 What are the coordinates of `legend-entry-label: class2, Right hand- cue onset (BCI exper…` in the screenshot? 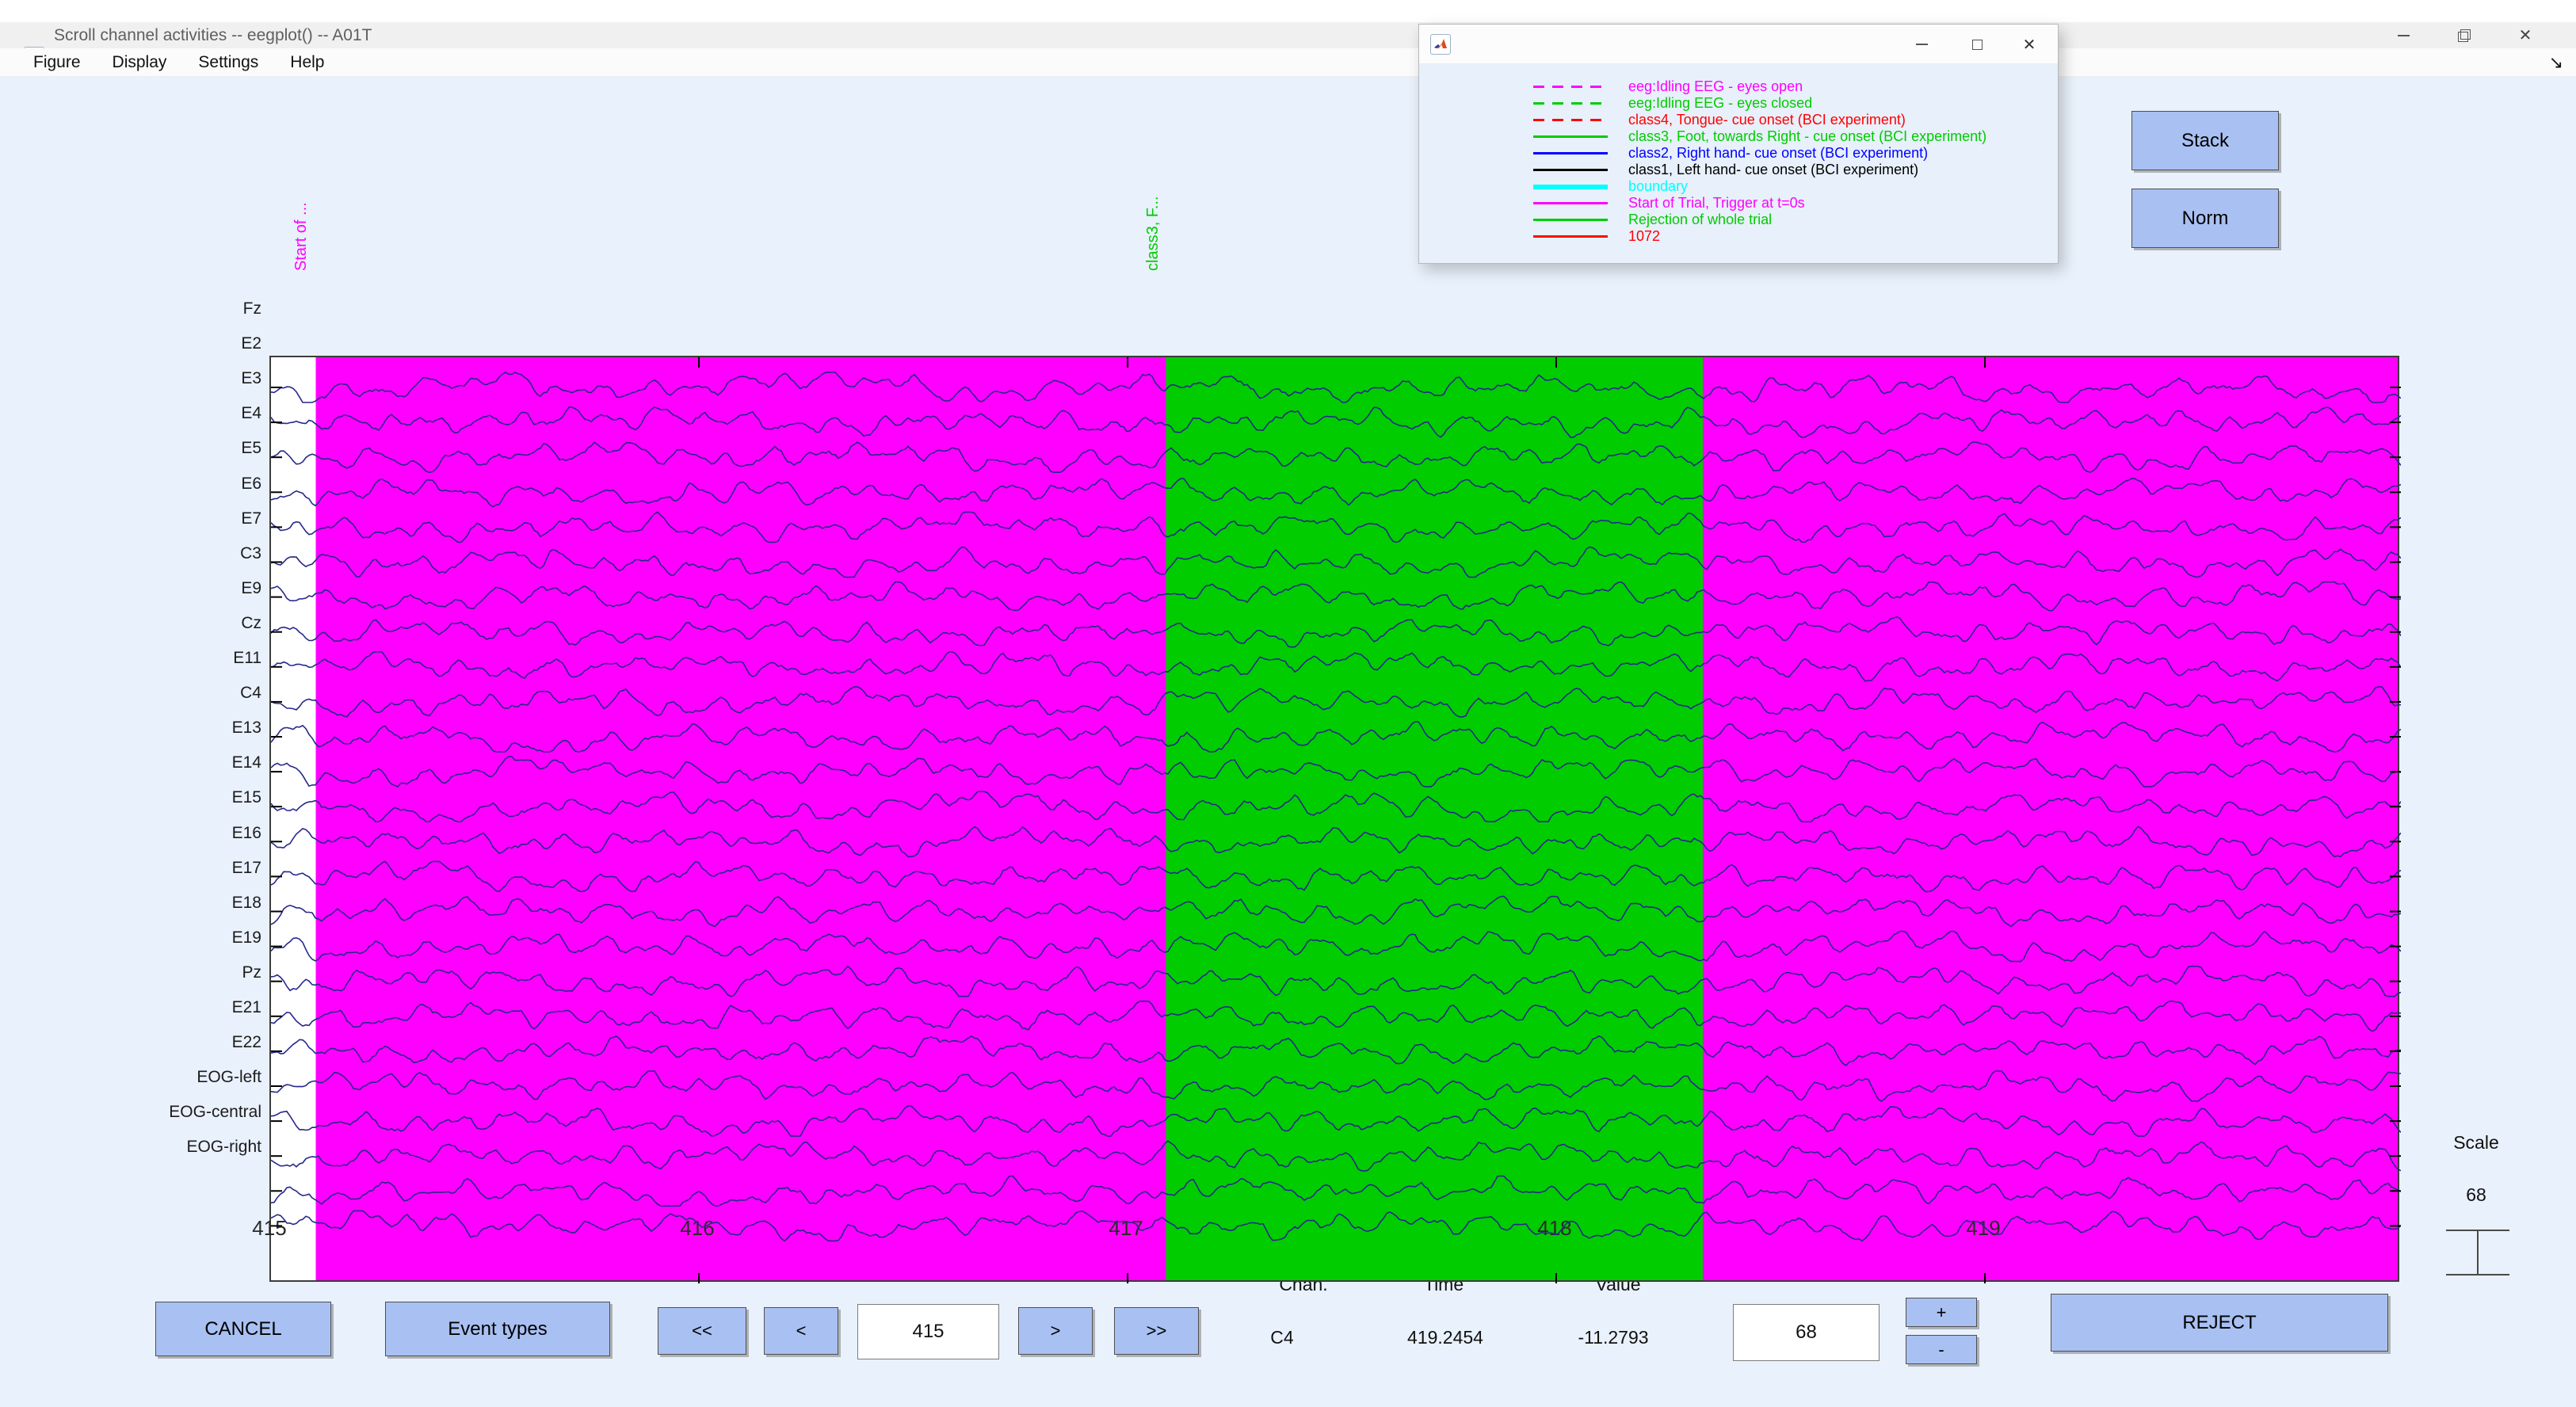 It's located at (1778, 153).